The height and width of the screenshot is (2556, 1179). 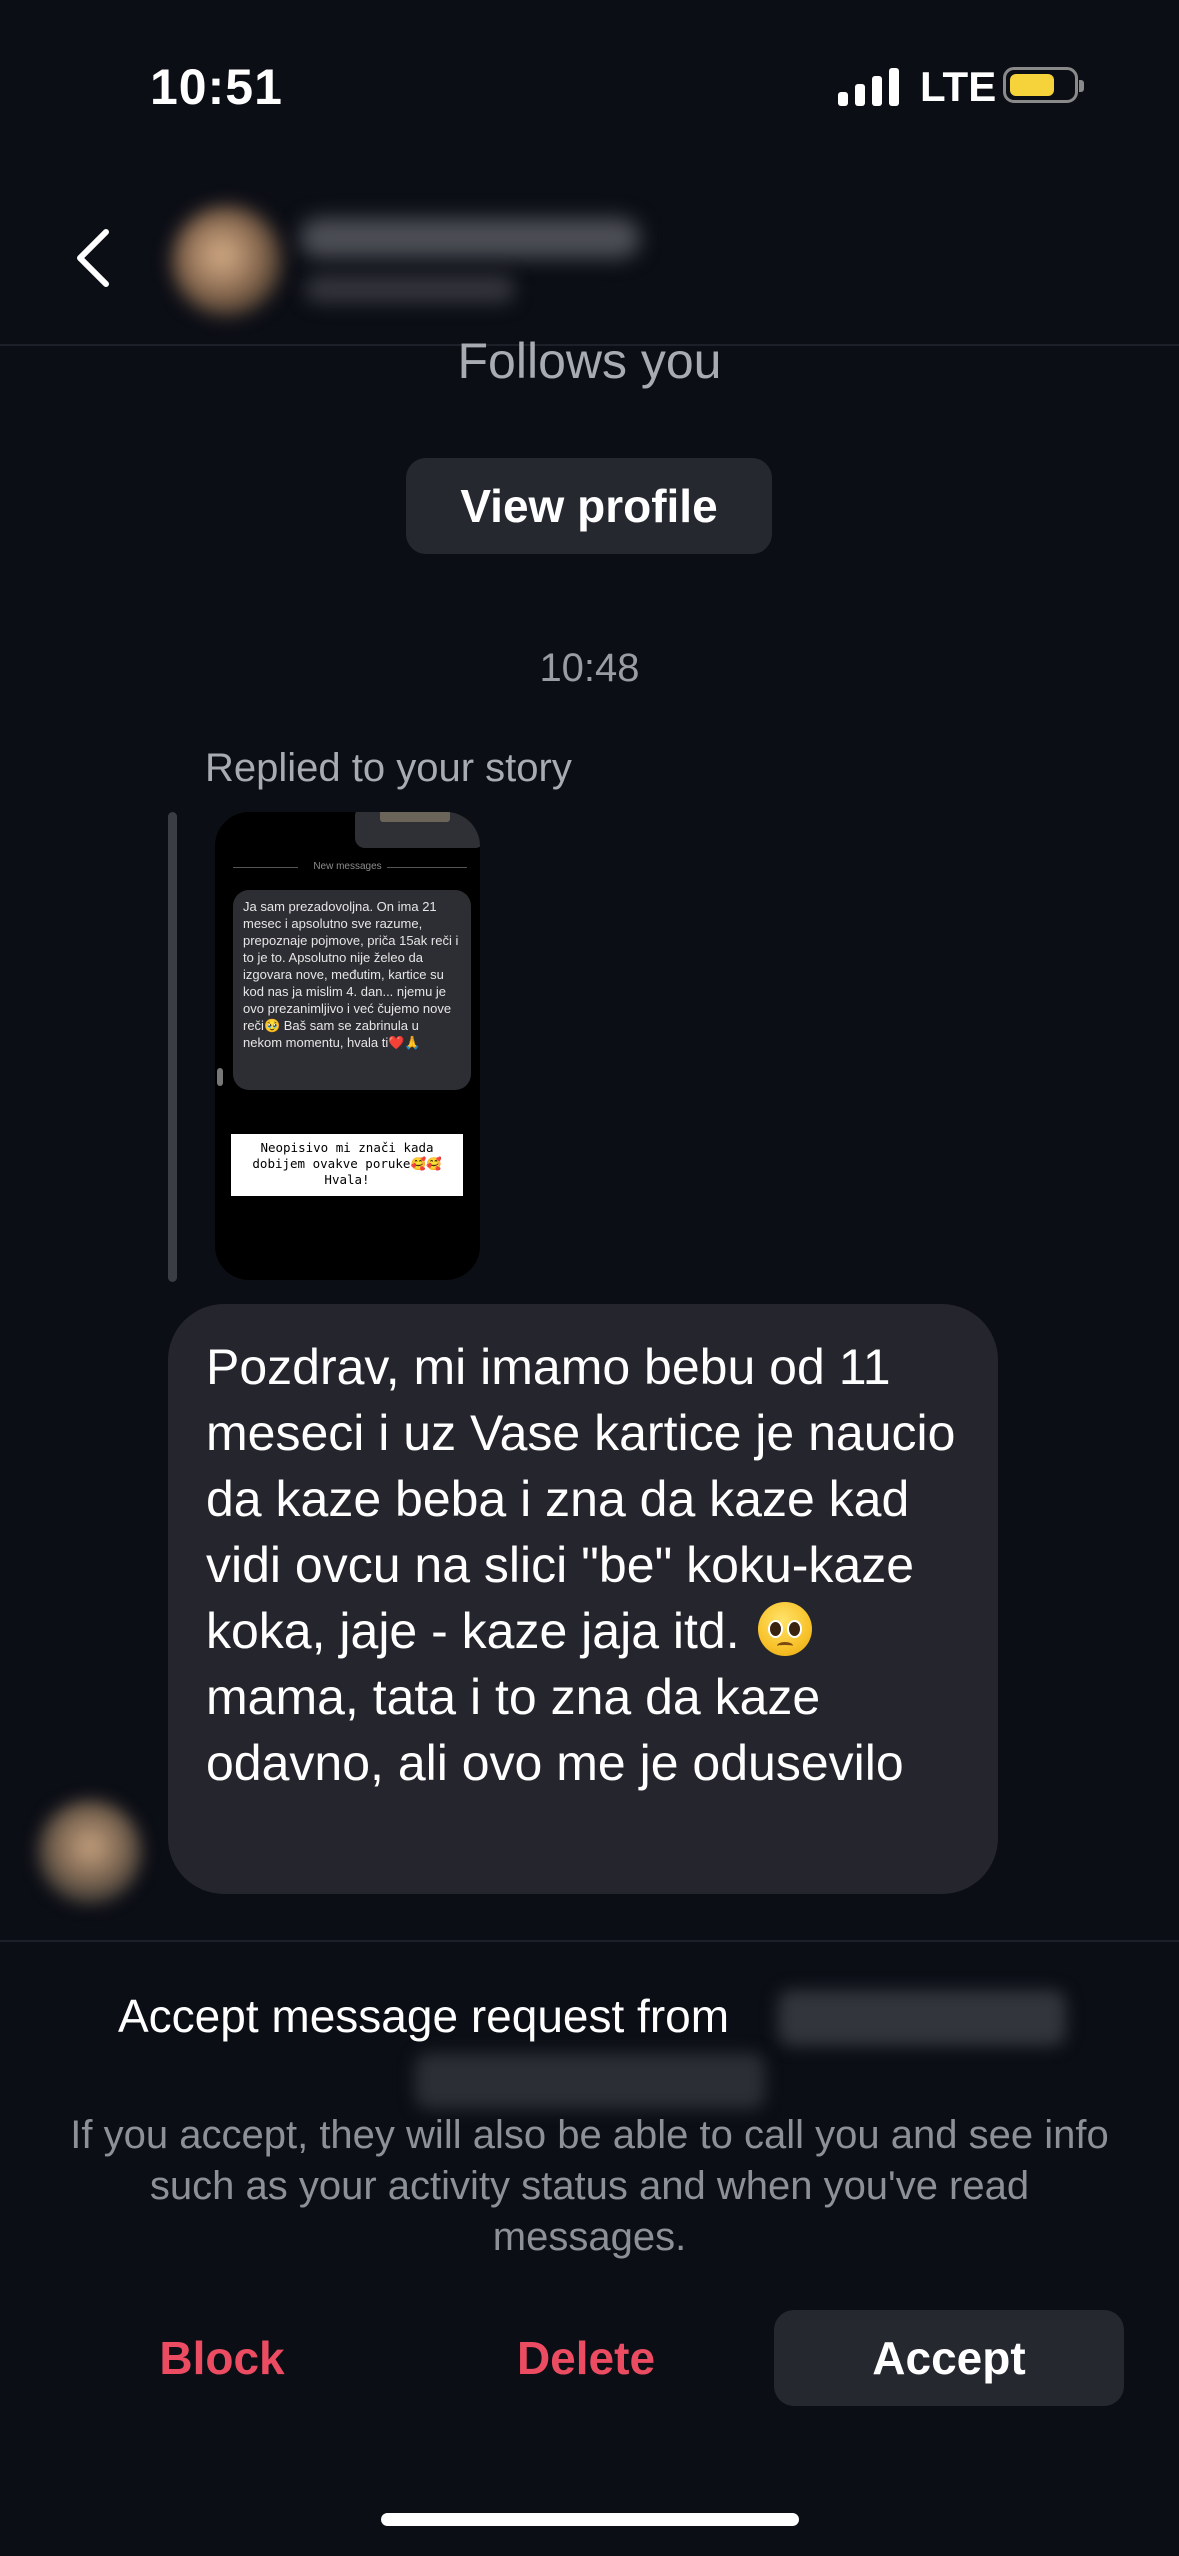 I want to click on header-avatar, so click(x=227, y=261).